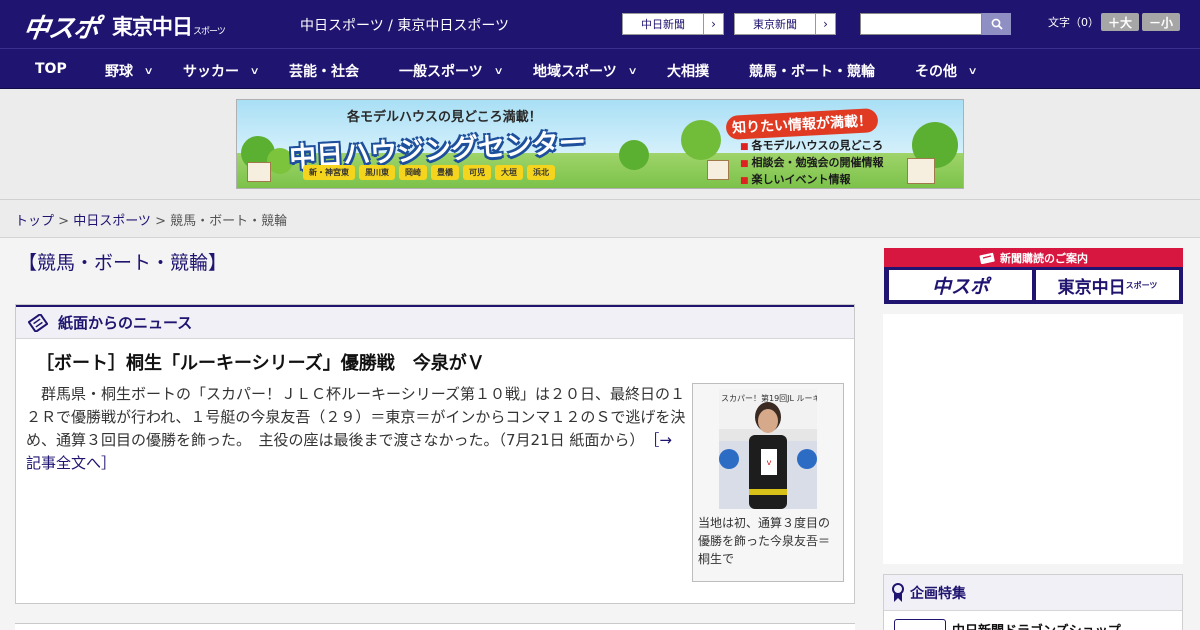 Image resolution: width=1200 pixels, height=630 pixels. What do you see at coordinates (209, 32) in the screenshot?
I see `tokyo-logo-small: スポーツ` at bounding box center [209, 32].